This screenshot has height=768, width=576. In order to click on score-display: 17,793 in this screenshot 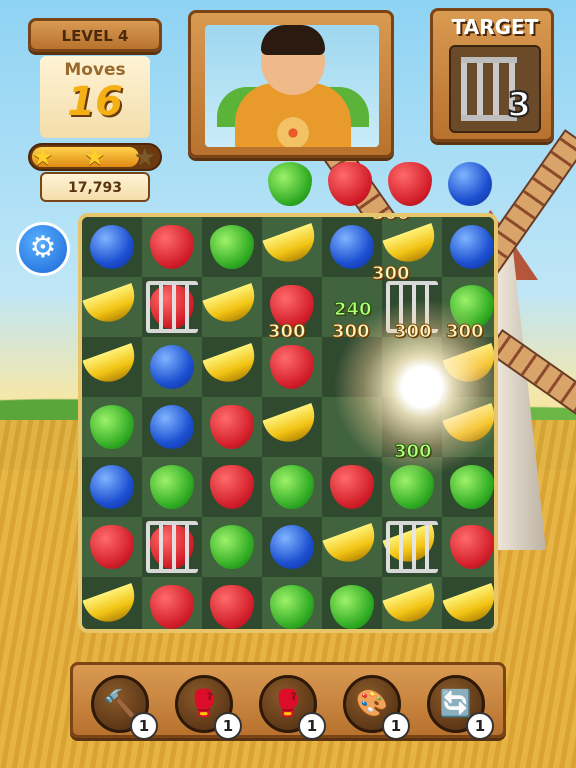, I will do `click(95, 187)`.